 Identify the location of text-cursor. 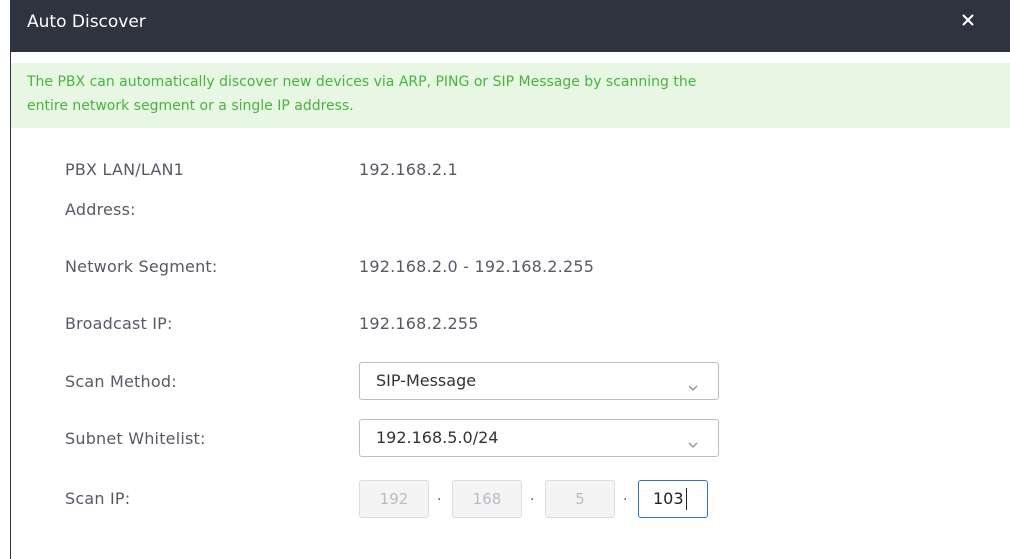
(686, 499).